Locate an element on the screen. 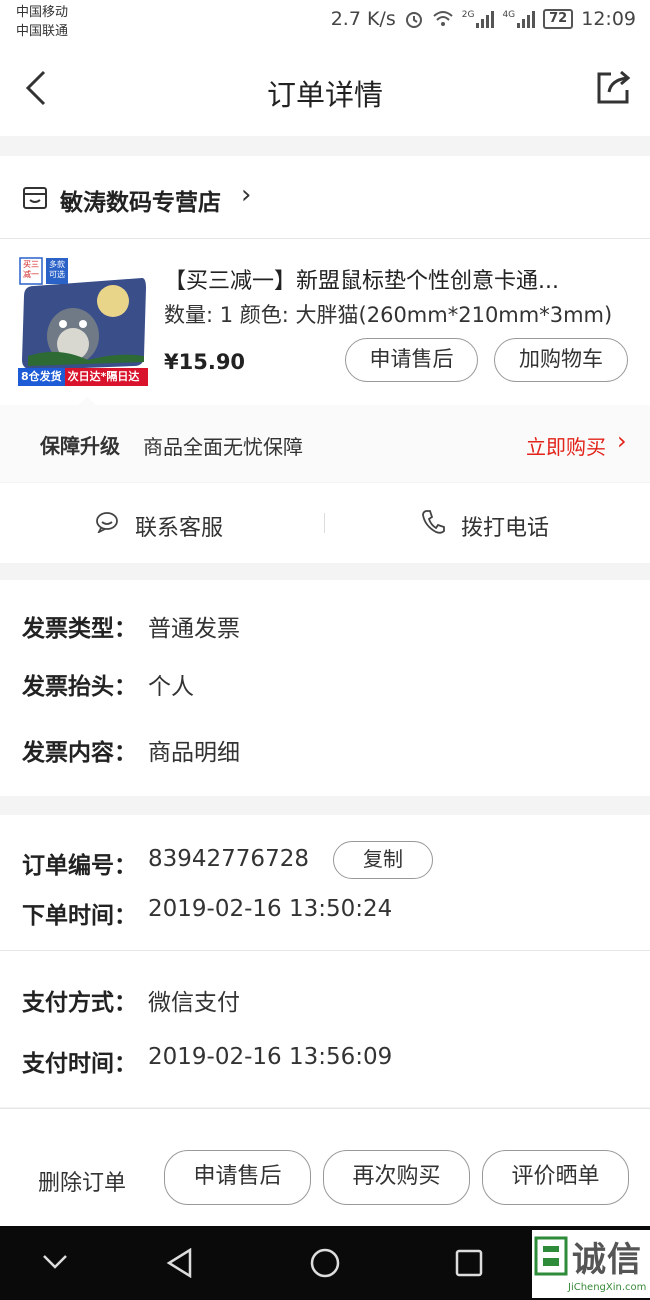  watermark: 诚信 JiChengXin.com is located at coordinates (591, 1264).